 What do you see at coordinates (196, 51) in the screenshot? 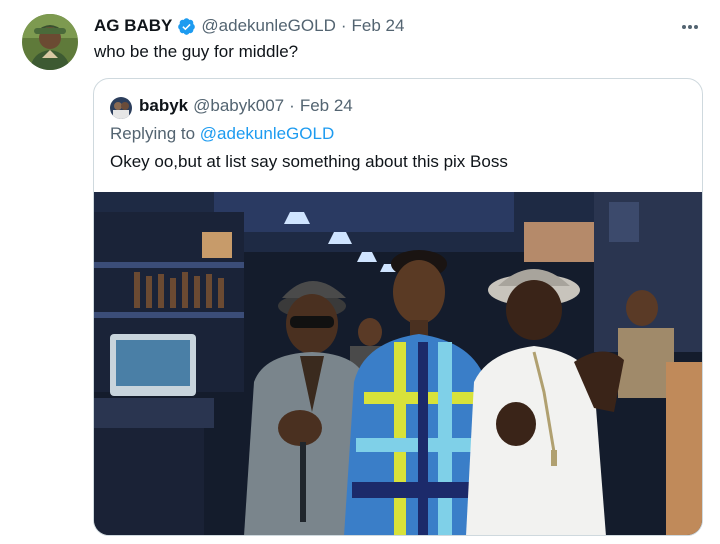
I see `tweet-text: who be the guy for middle?` at bounding box center [196, 51].